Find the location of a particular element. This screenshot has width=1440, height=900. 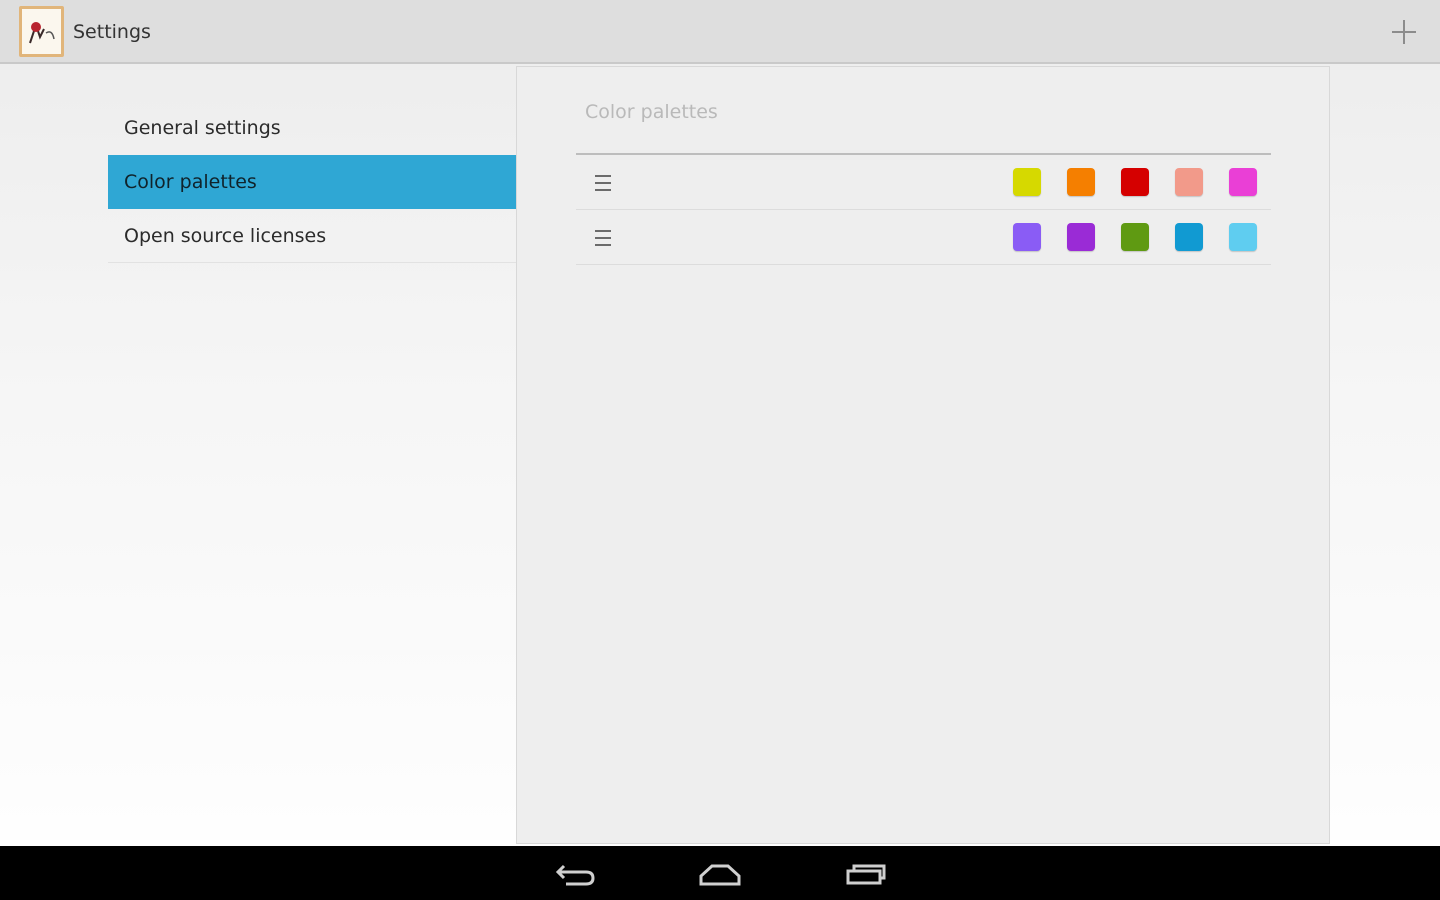

system-navigation-bar is located at coordinates (720, 873).